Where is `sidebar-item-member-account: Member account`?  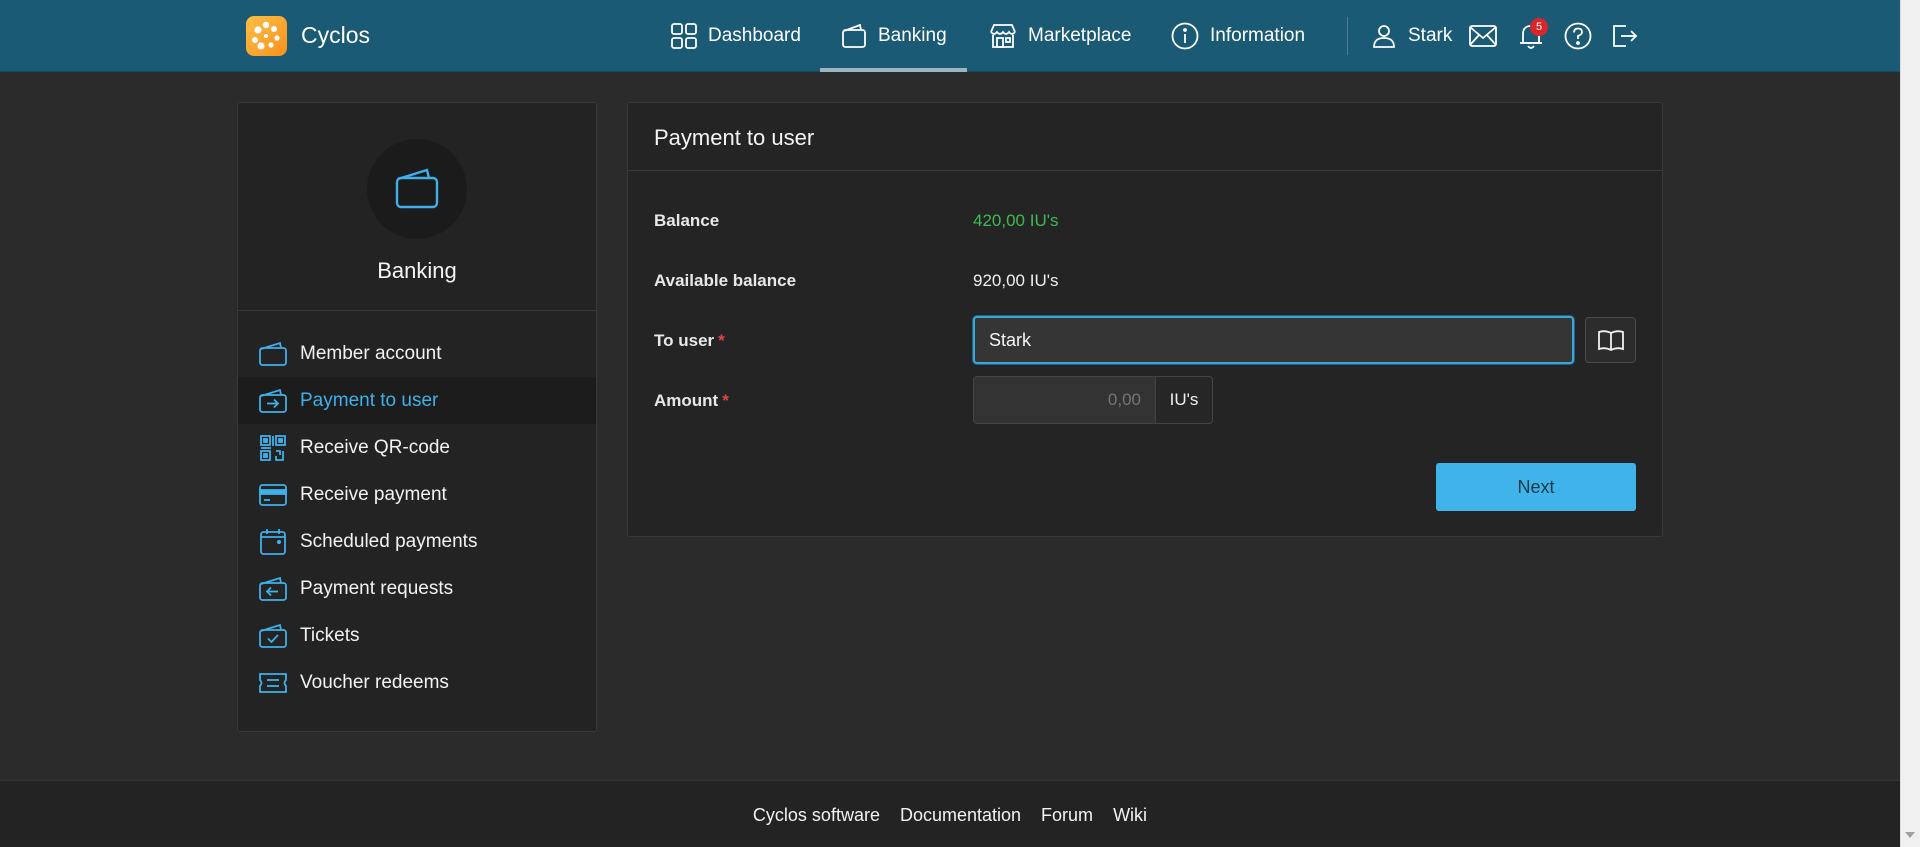 sidebar-item-member-account: Member account is located at coordinates (417, 353).